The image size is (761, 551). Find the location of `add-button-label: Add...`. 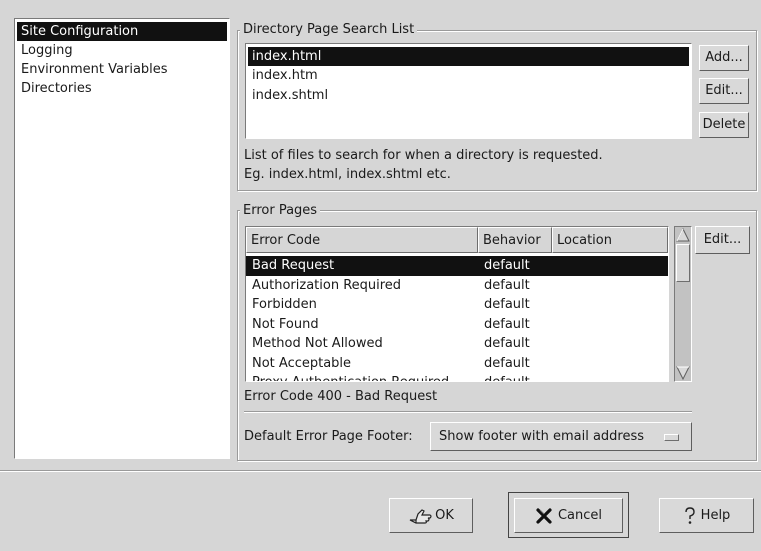

add-button-label: Add... is located at coordinates (724, 57).